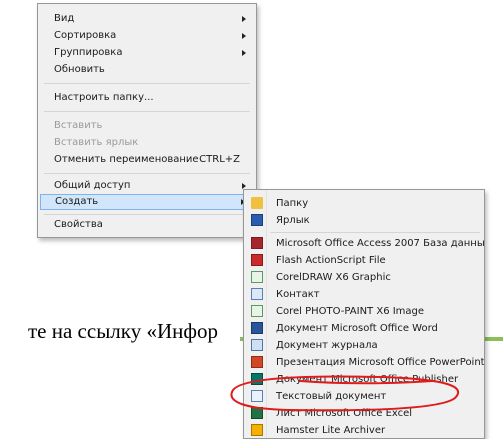 This screenshot has width=503, height=439. Describe the element at coordinates (78, 125) in the screenshot. I see `menu-item-label: Вставить` at that location.